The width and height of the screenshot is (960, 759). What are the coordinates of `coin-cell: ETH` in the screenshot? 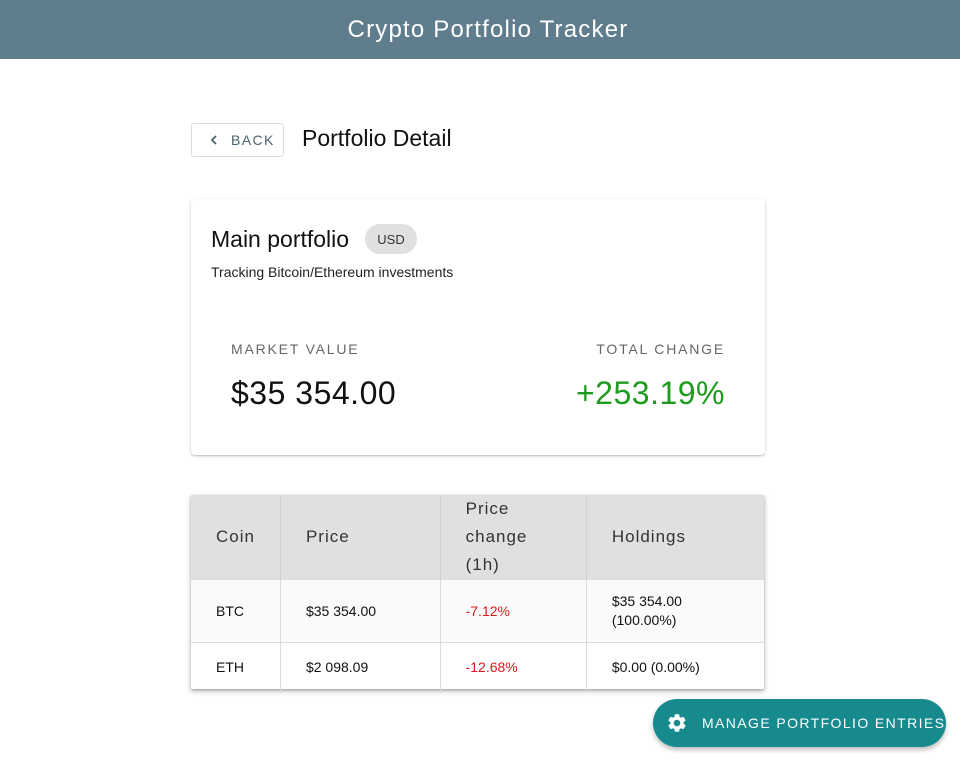 It's located at (236, 666).